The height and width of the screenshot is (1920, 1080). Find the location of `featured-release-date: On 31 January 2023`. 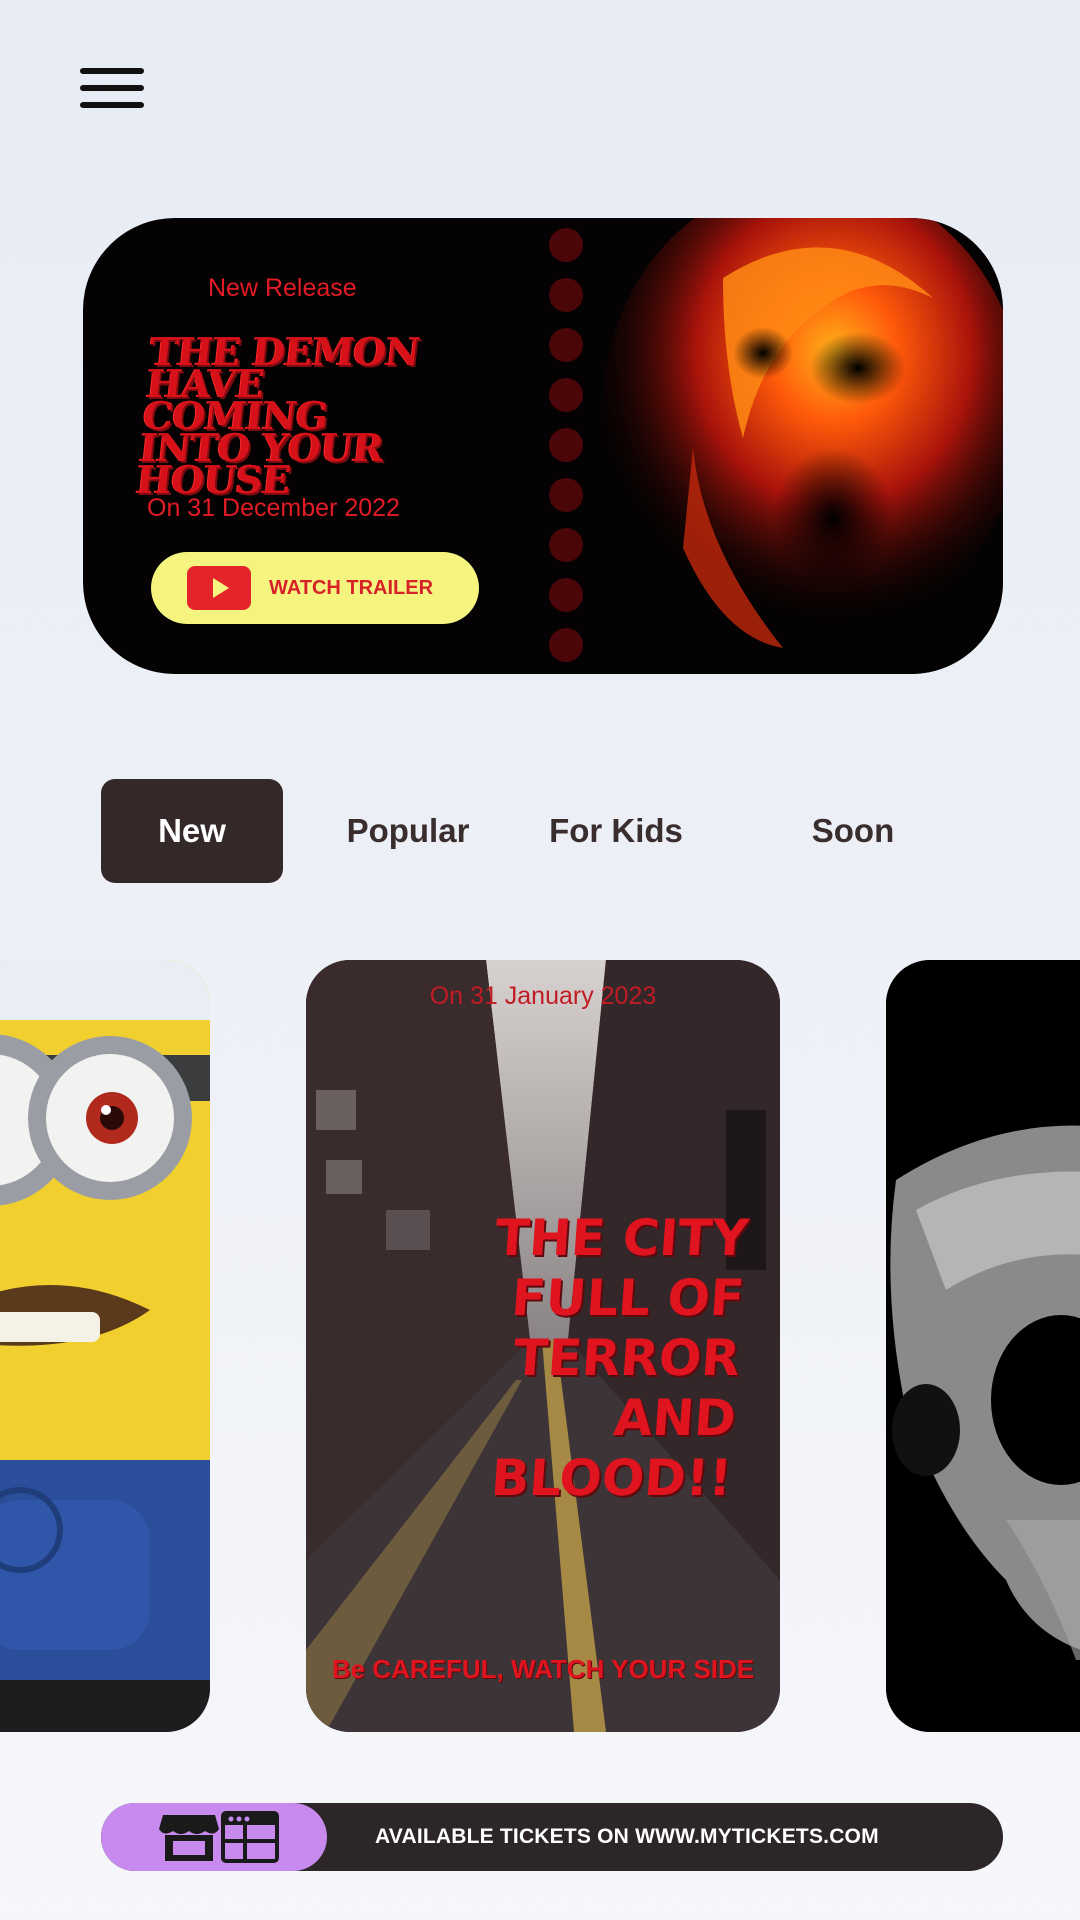

featured-release-date: On 31 January 2023 is located at coordinates (543, 996).